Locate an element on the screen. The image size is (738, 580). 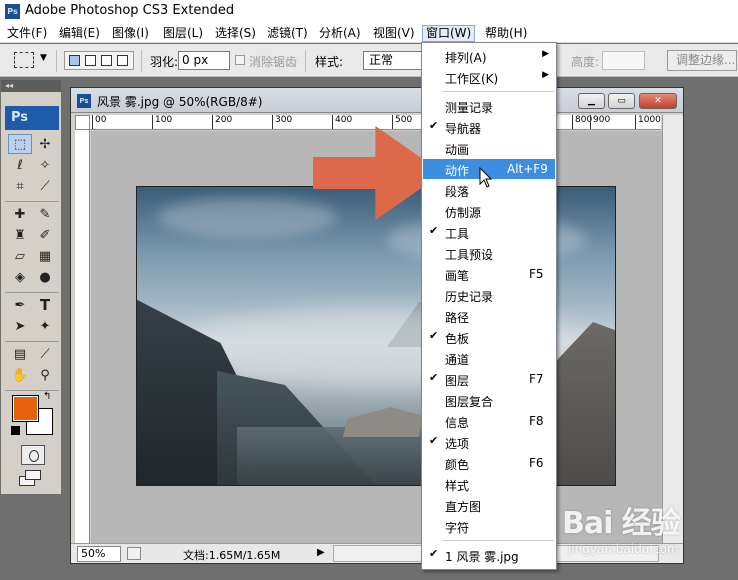
custom-shape-tool-icon: ✦ is located at coordinates (45, 326).